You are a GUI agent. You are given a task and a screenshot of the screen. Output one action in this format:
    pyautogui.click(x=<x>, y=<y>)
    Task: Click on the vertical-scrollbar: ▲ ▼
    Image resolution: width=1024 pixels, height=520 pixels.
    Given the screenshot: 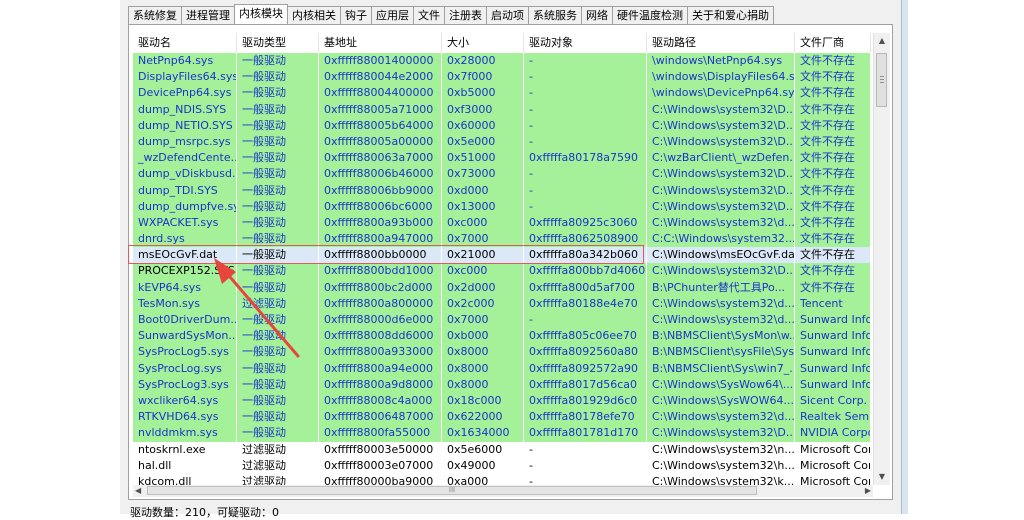 What is the action you would take?
    pyautogui.click(x=881, y=259)
    